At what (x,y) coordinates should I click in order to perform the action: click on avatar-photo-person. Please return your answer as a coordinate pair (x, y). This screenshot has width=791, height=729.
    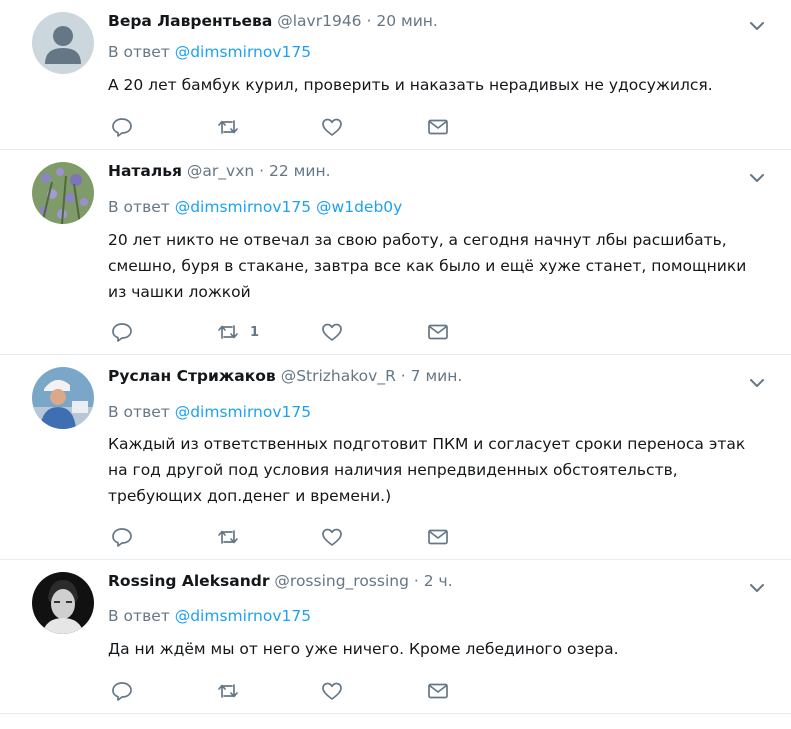
    Looking at the image, I should click on (63, 398).